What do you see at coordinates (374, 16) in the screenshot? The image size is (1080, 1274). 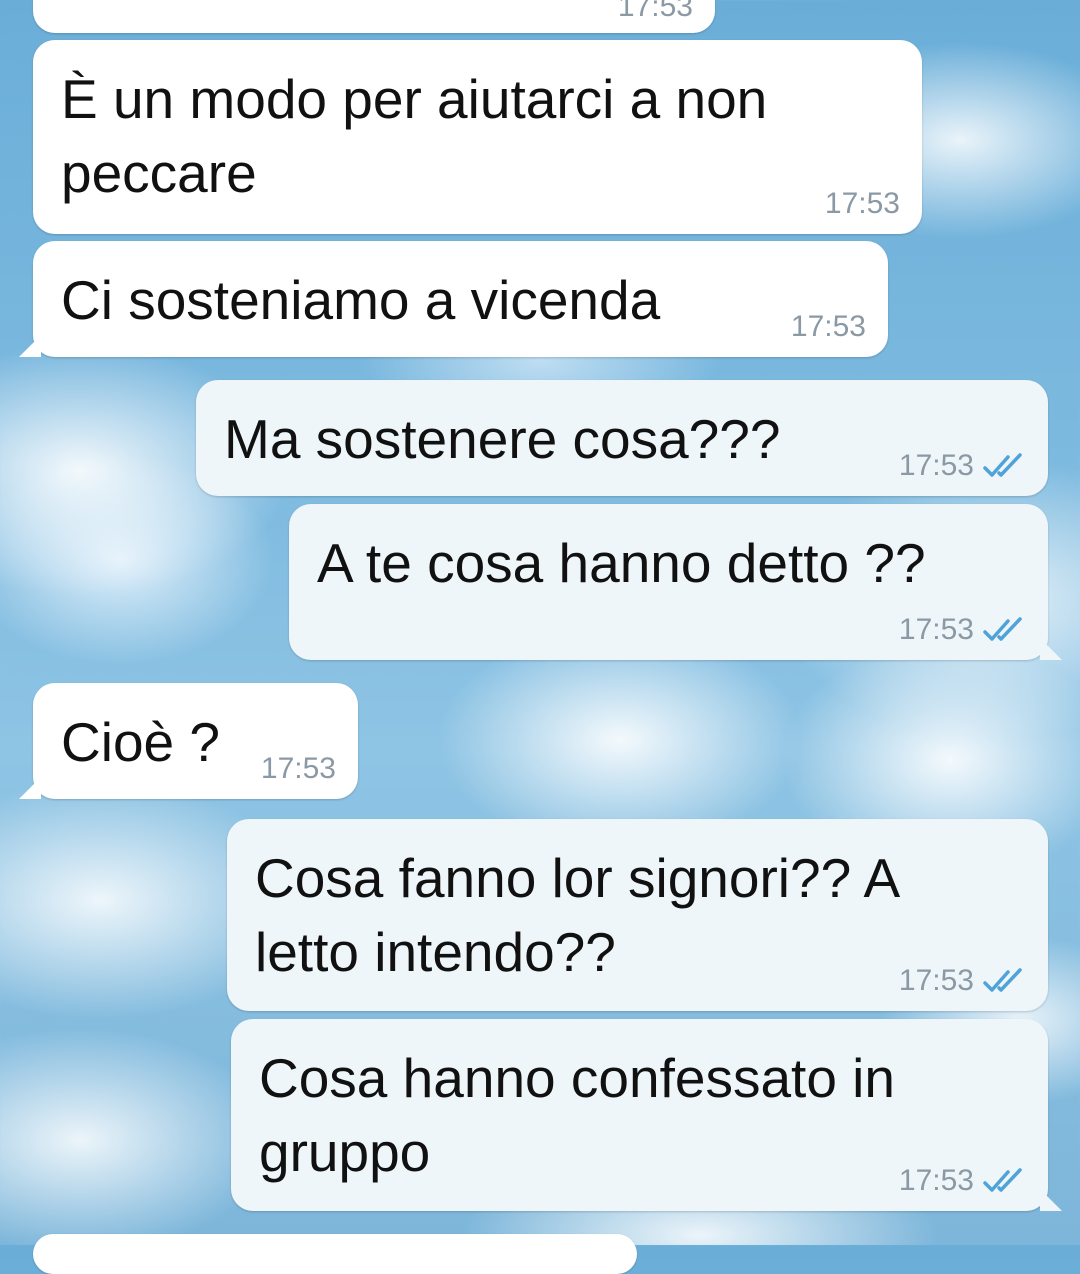 I see `message-bubble-incoming: 17:53` at bounding box center [374, 16].